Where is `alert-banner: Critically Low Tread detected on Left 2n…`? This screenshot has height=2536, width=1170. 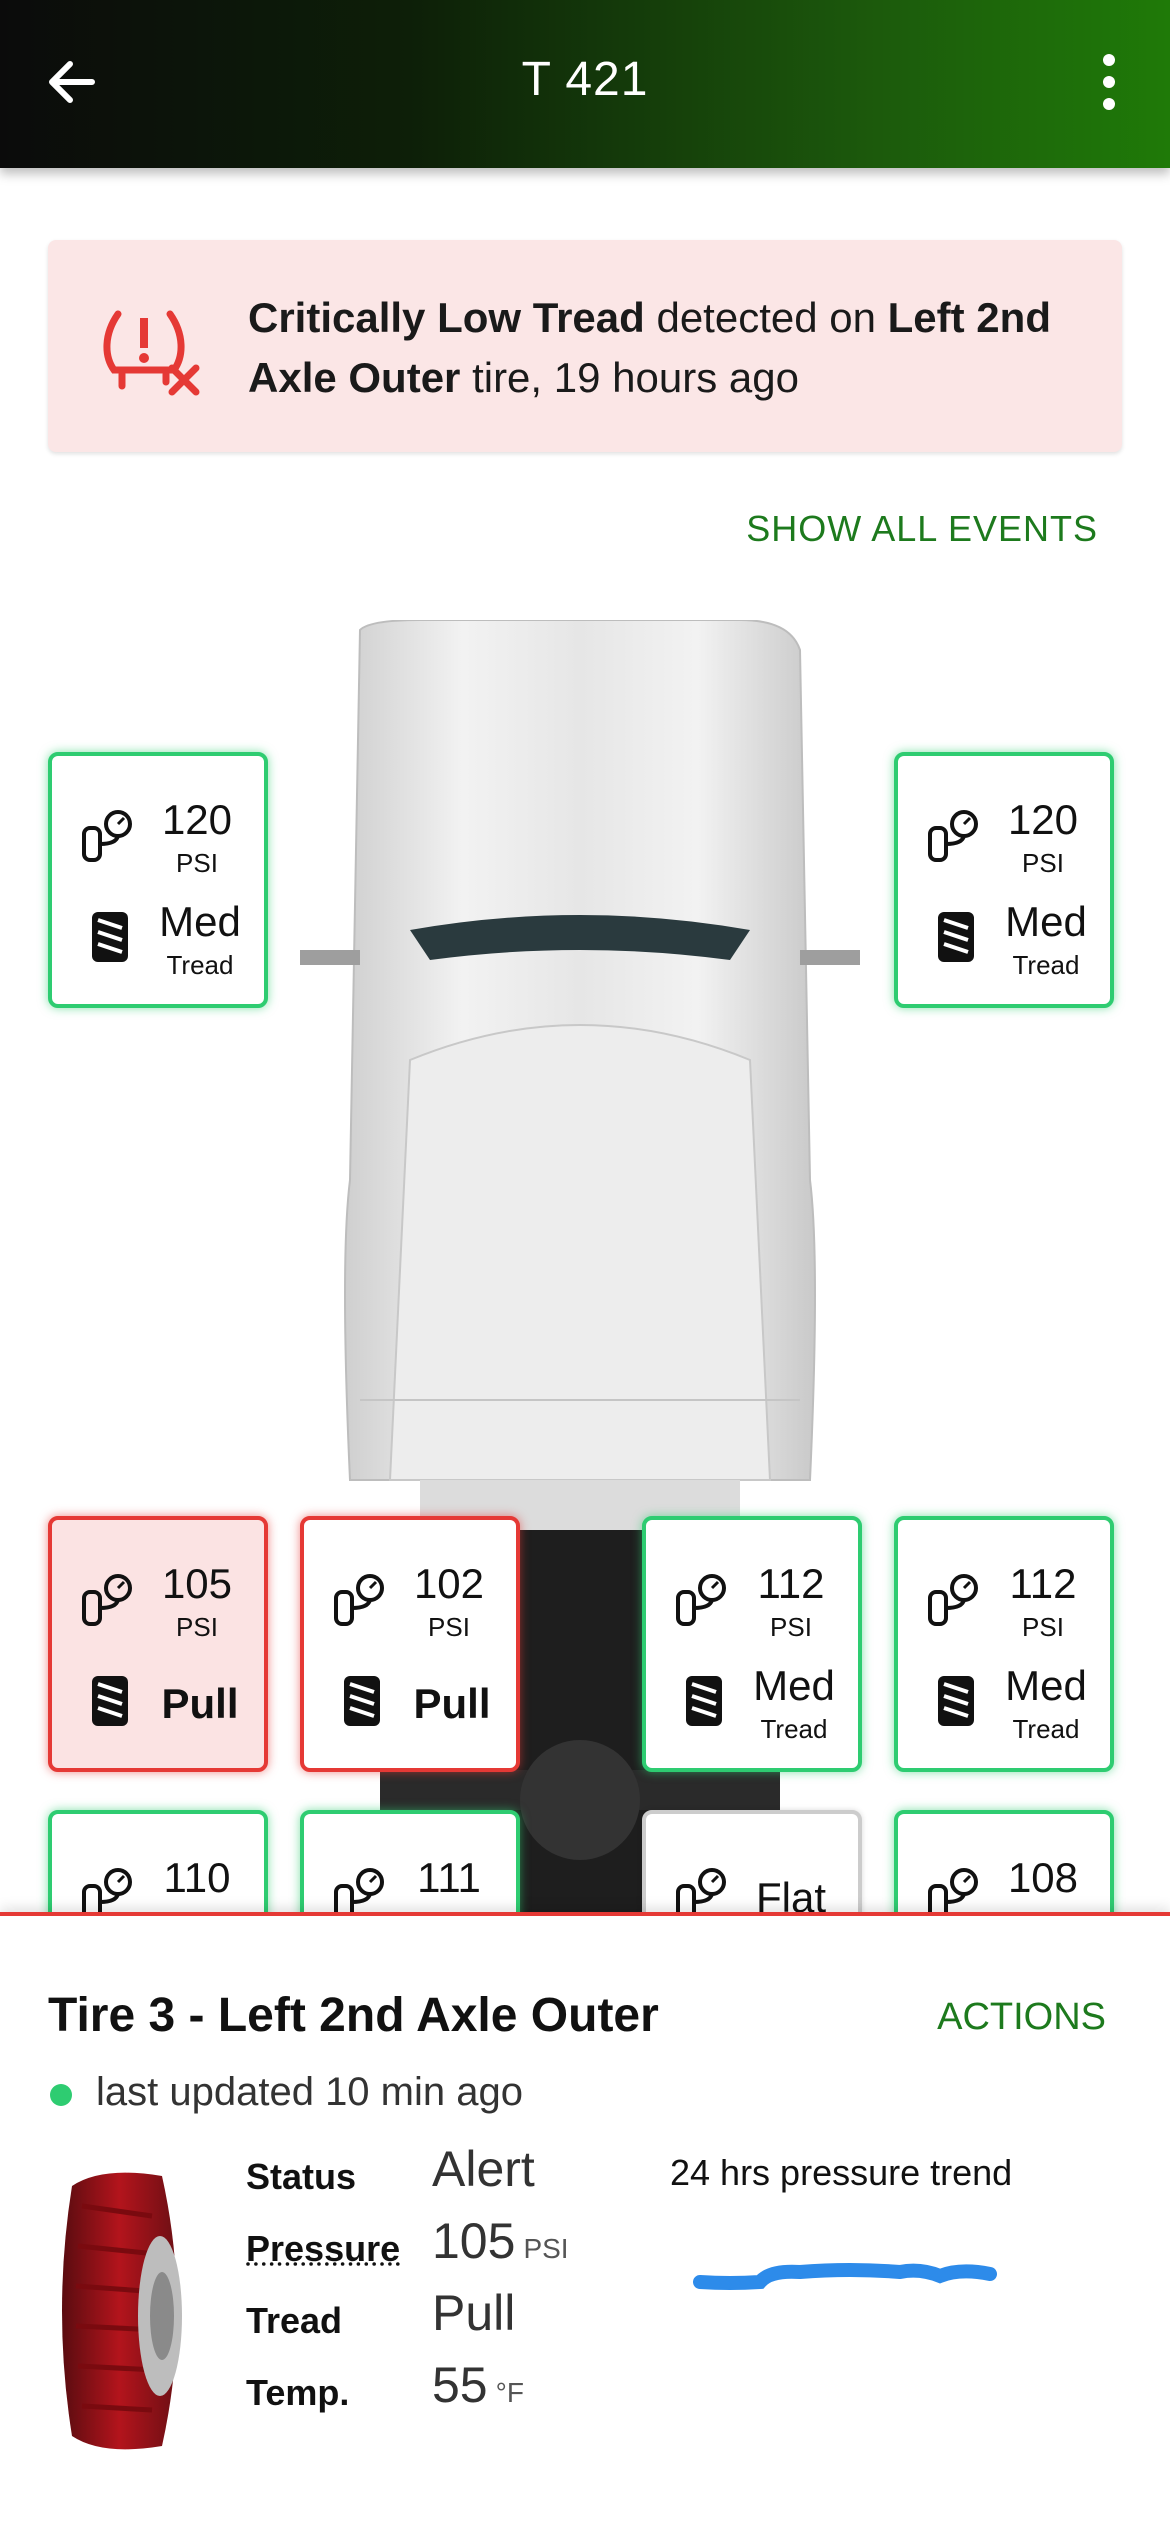 alert-banner: Critically Low Tread detected on Left 2n… is located at coordinates (585, 346).